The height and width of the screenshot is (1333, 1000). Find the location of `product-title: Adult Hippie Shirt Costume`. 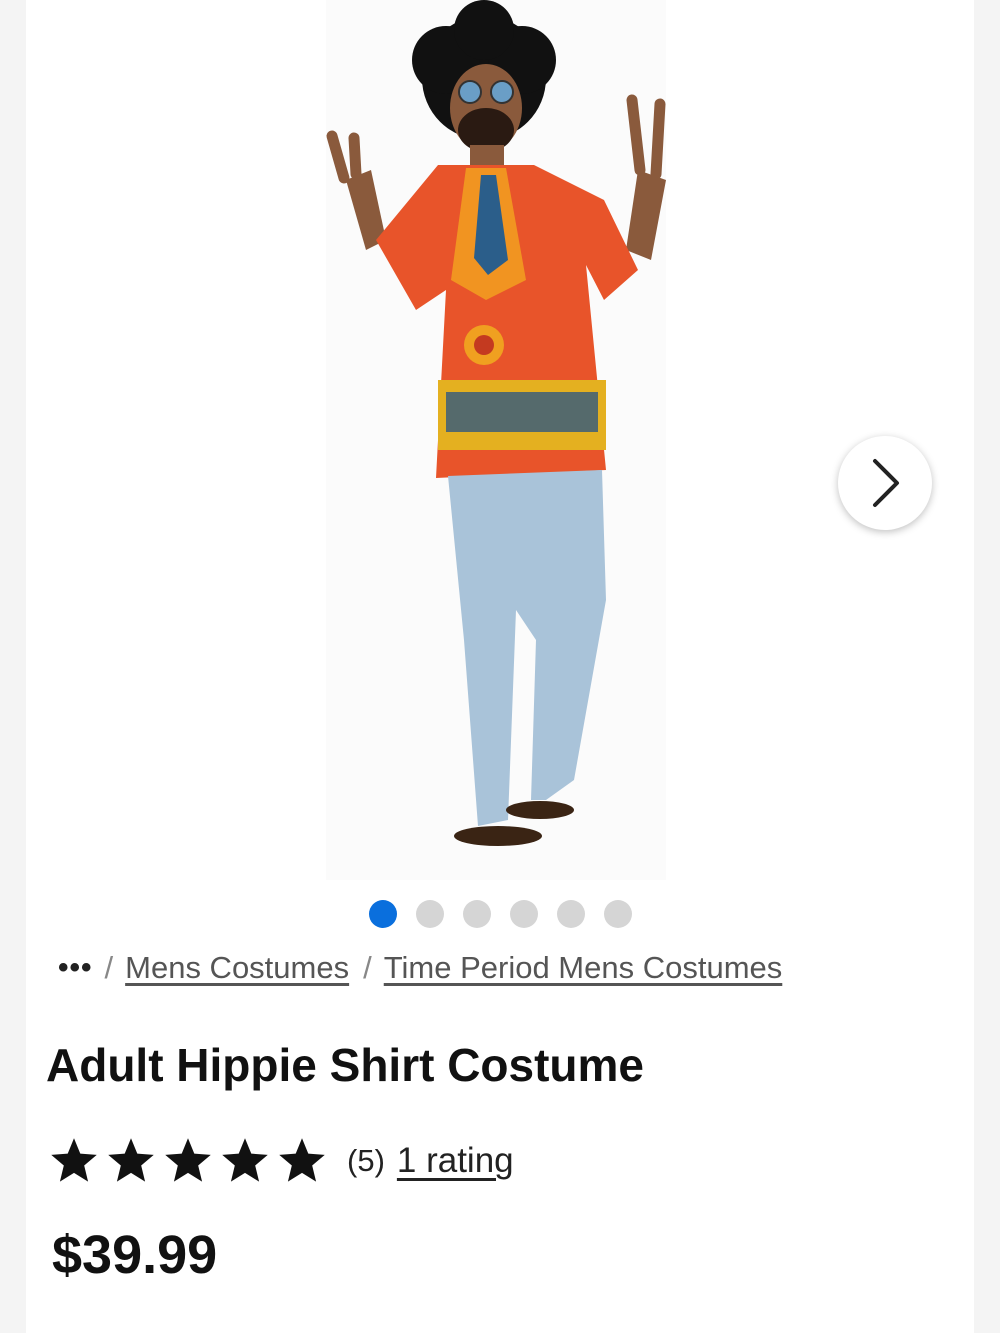

product-title: Adult Hippie Shirt Costume is located at coordinates (345, 1065).